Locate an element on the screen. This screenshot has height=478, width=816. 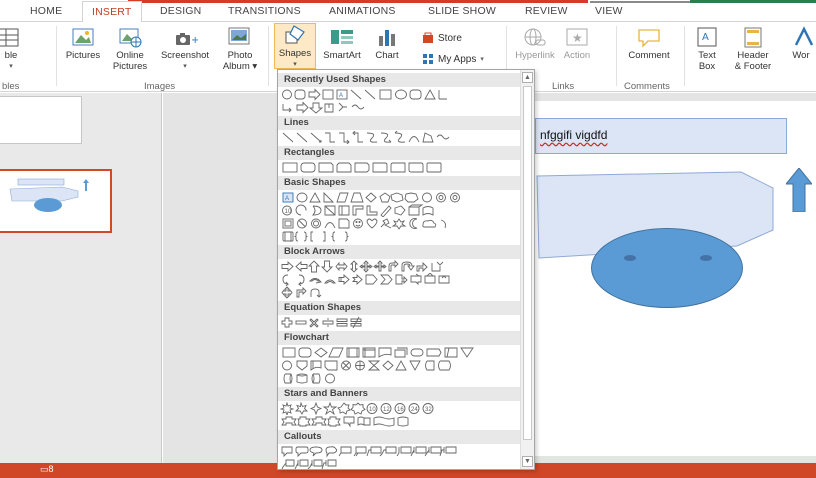
section-recently-used-shapes: Recently Used Shapes is located at coordinates (399, 80).